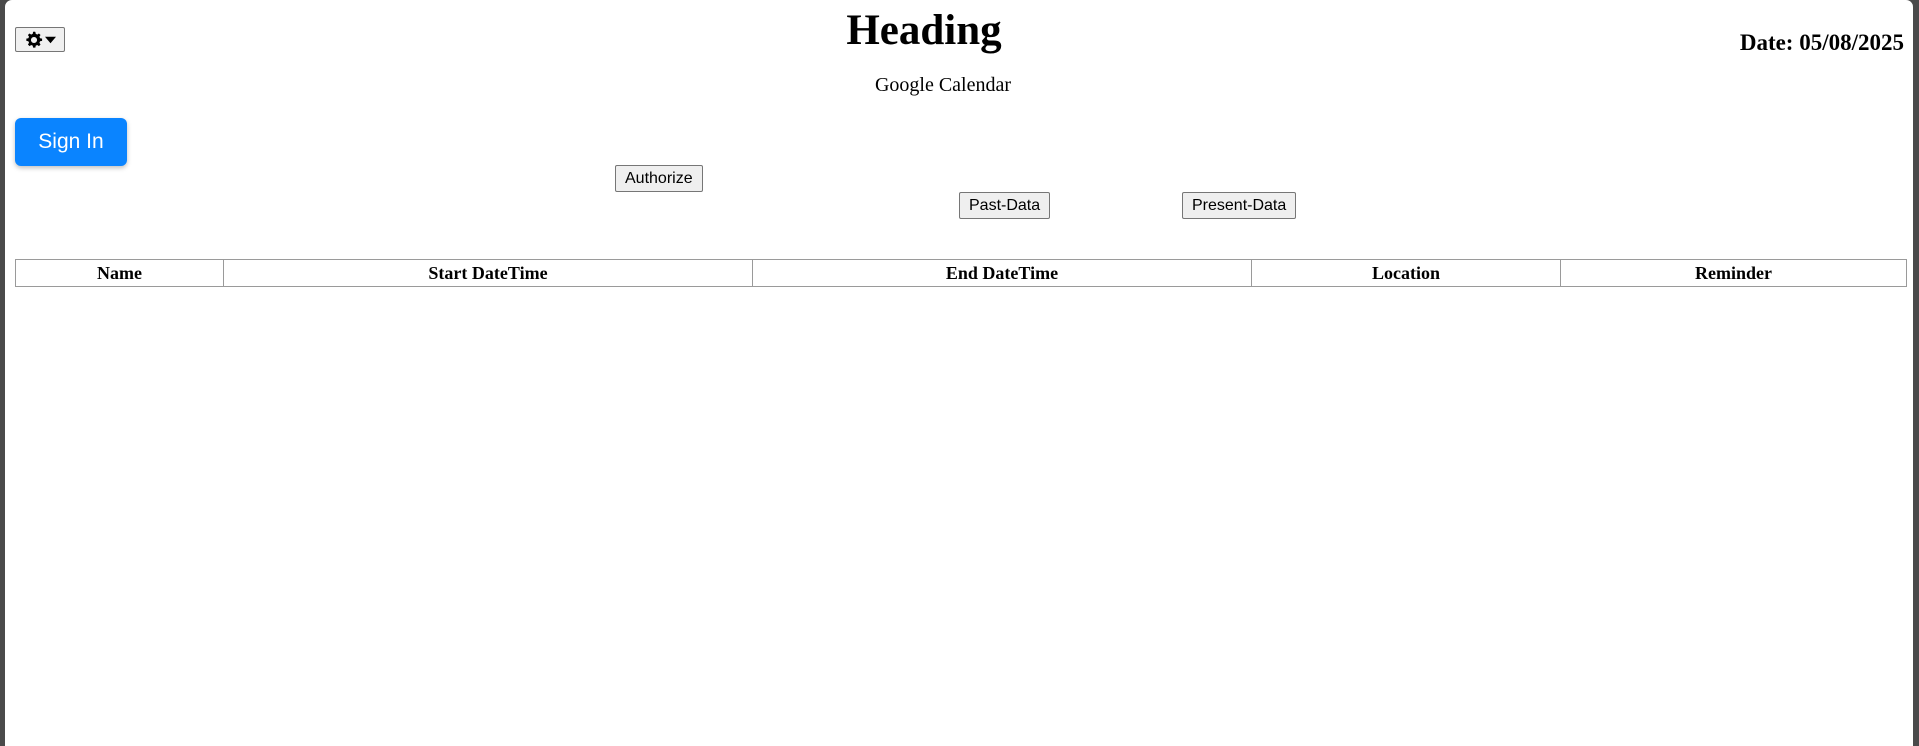  I want to click on sign-in-button: Sign In, so click(71, 142).